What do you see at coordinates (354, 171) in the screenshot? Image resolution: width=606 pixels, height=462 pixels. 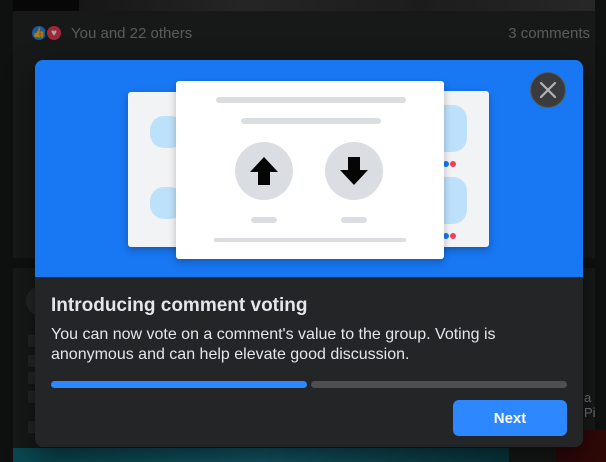 I see `arrow-down-icon` at bounding box center [354, 171].